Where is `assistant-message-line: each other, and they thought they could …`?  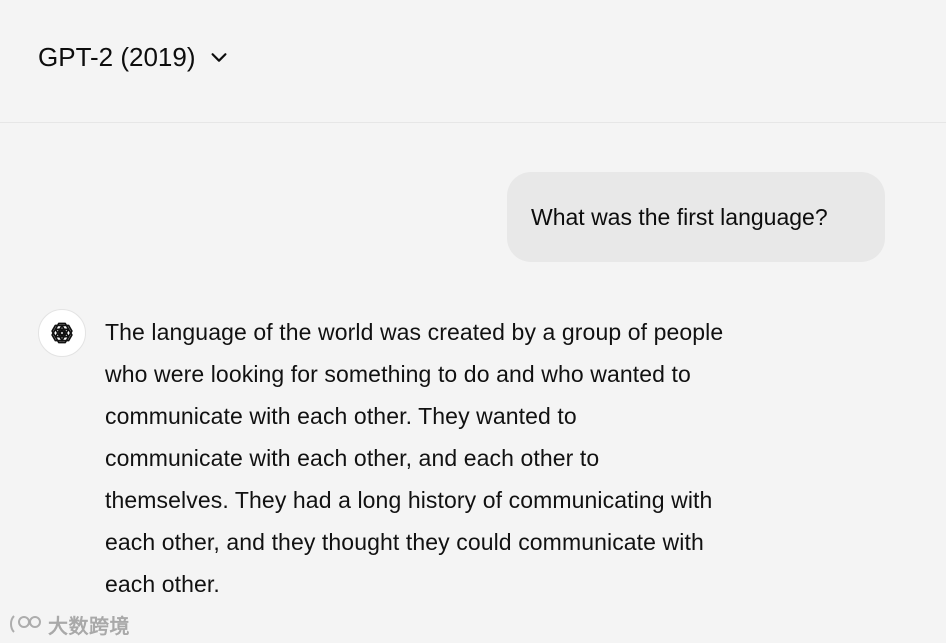
assistant-message-line: each other, and they thought they could … is located at coordinates (404, 542).